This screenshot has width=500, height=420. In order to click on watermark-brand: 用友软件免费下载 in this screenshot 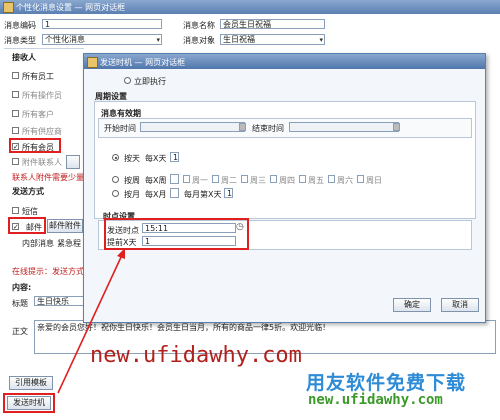, I will do `click(386, 383)`.